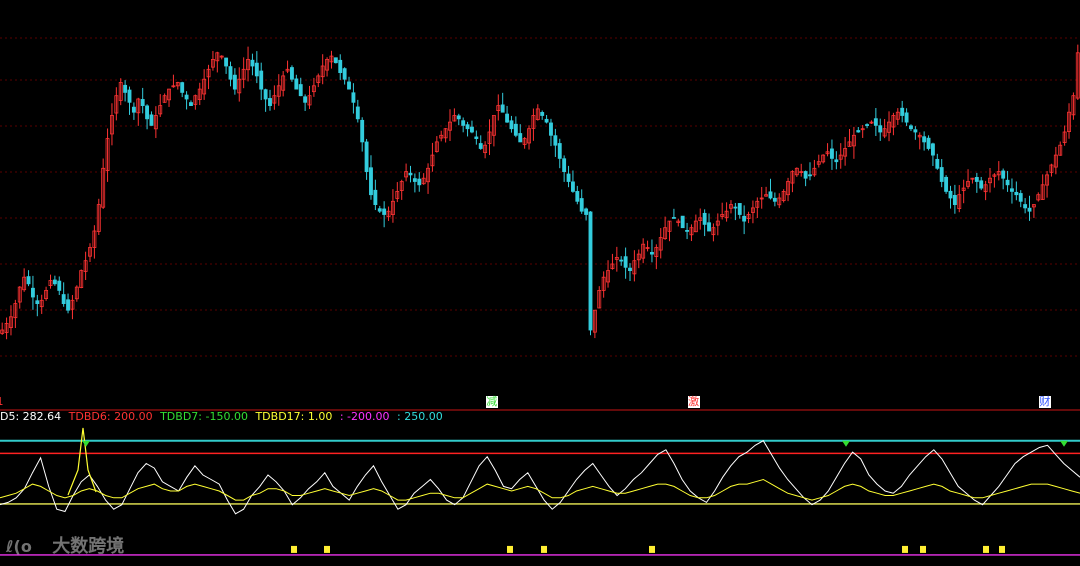  I want to click on legend-level-250: : 250.00, so click(420, 416).